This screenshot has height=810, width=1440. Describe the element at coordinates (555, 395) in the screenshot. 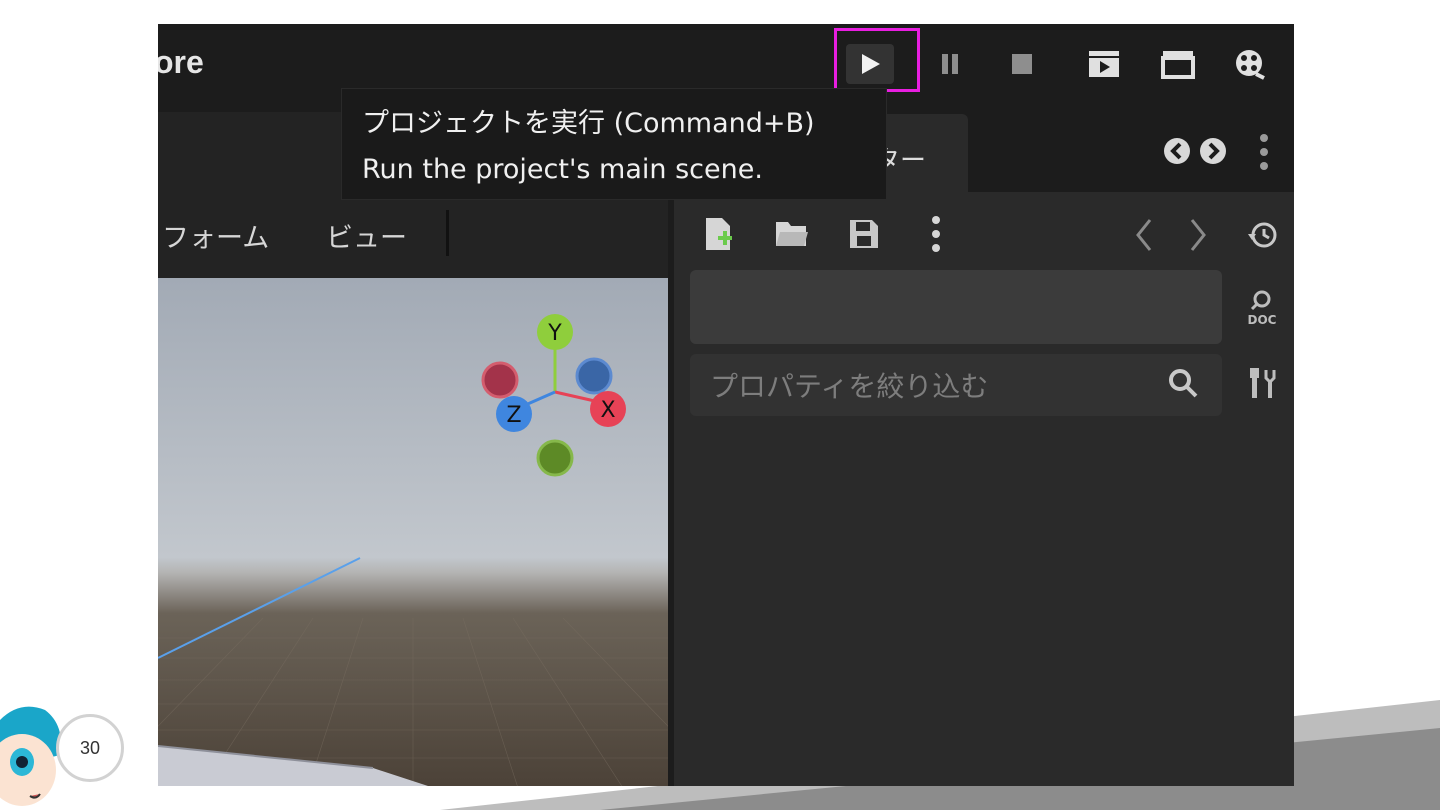

I see `axis-gizmo: Y X Z` at that location.